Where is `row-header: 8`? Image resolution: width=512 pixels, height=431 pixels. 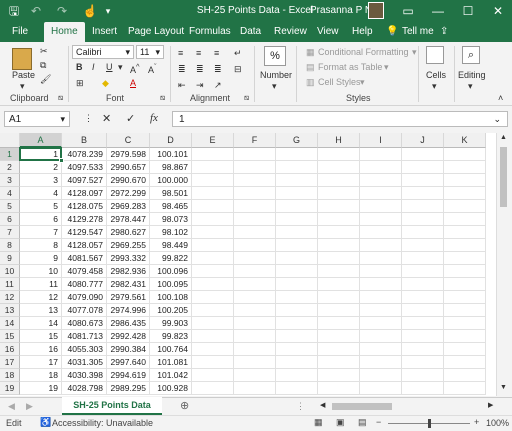
row-header: 8 is located at coordinates (10, 245).